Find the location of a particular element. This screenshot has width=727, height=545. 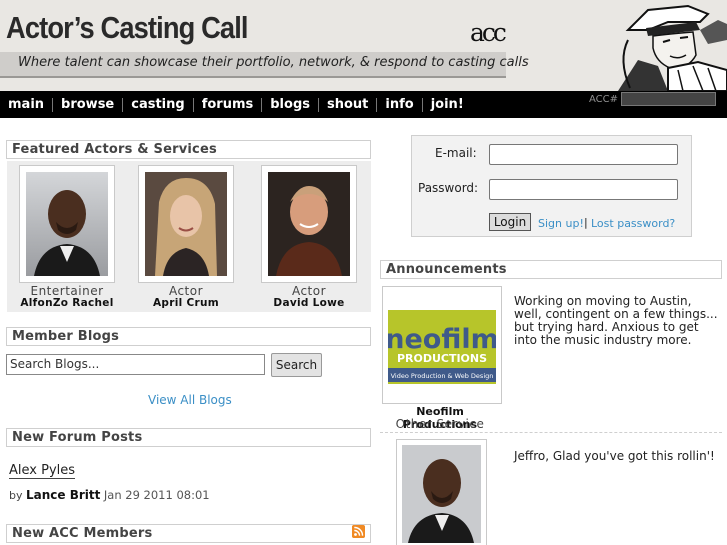

announcement-author-role: Other Service is located at coordinates (440, 424).